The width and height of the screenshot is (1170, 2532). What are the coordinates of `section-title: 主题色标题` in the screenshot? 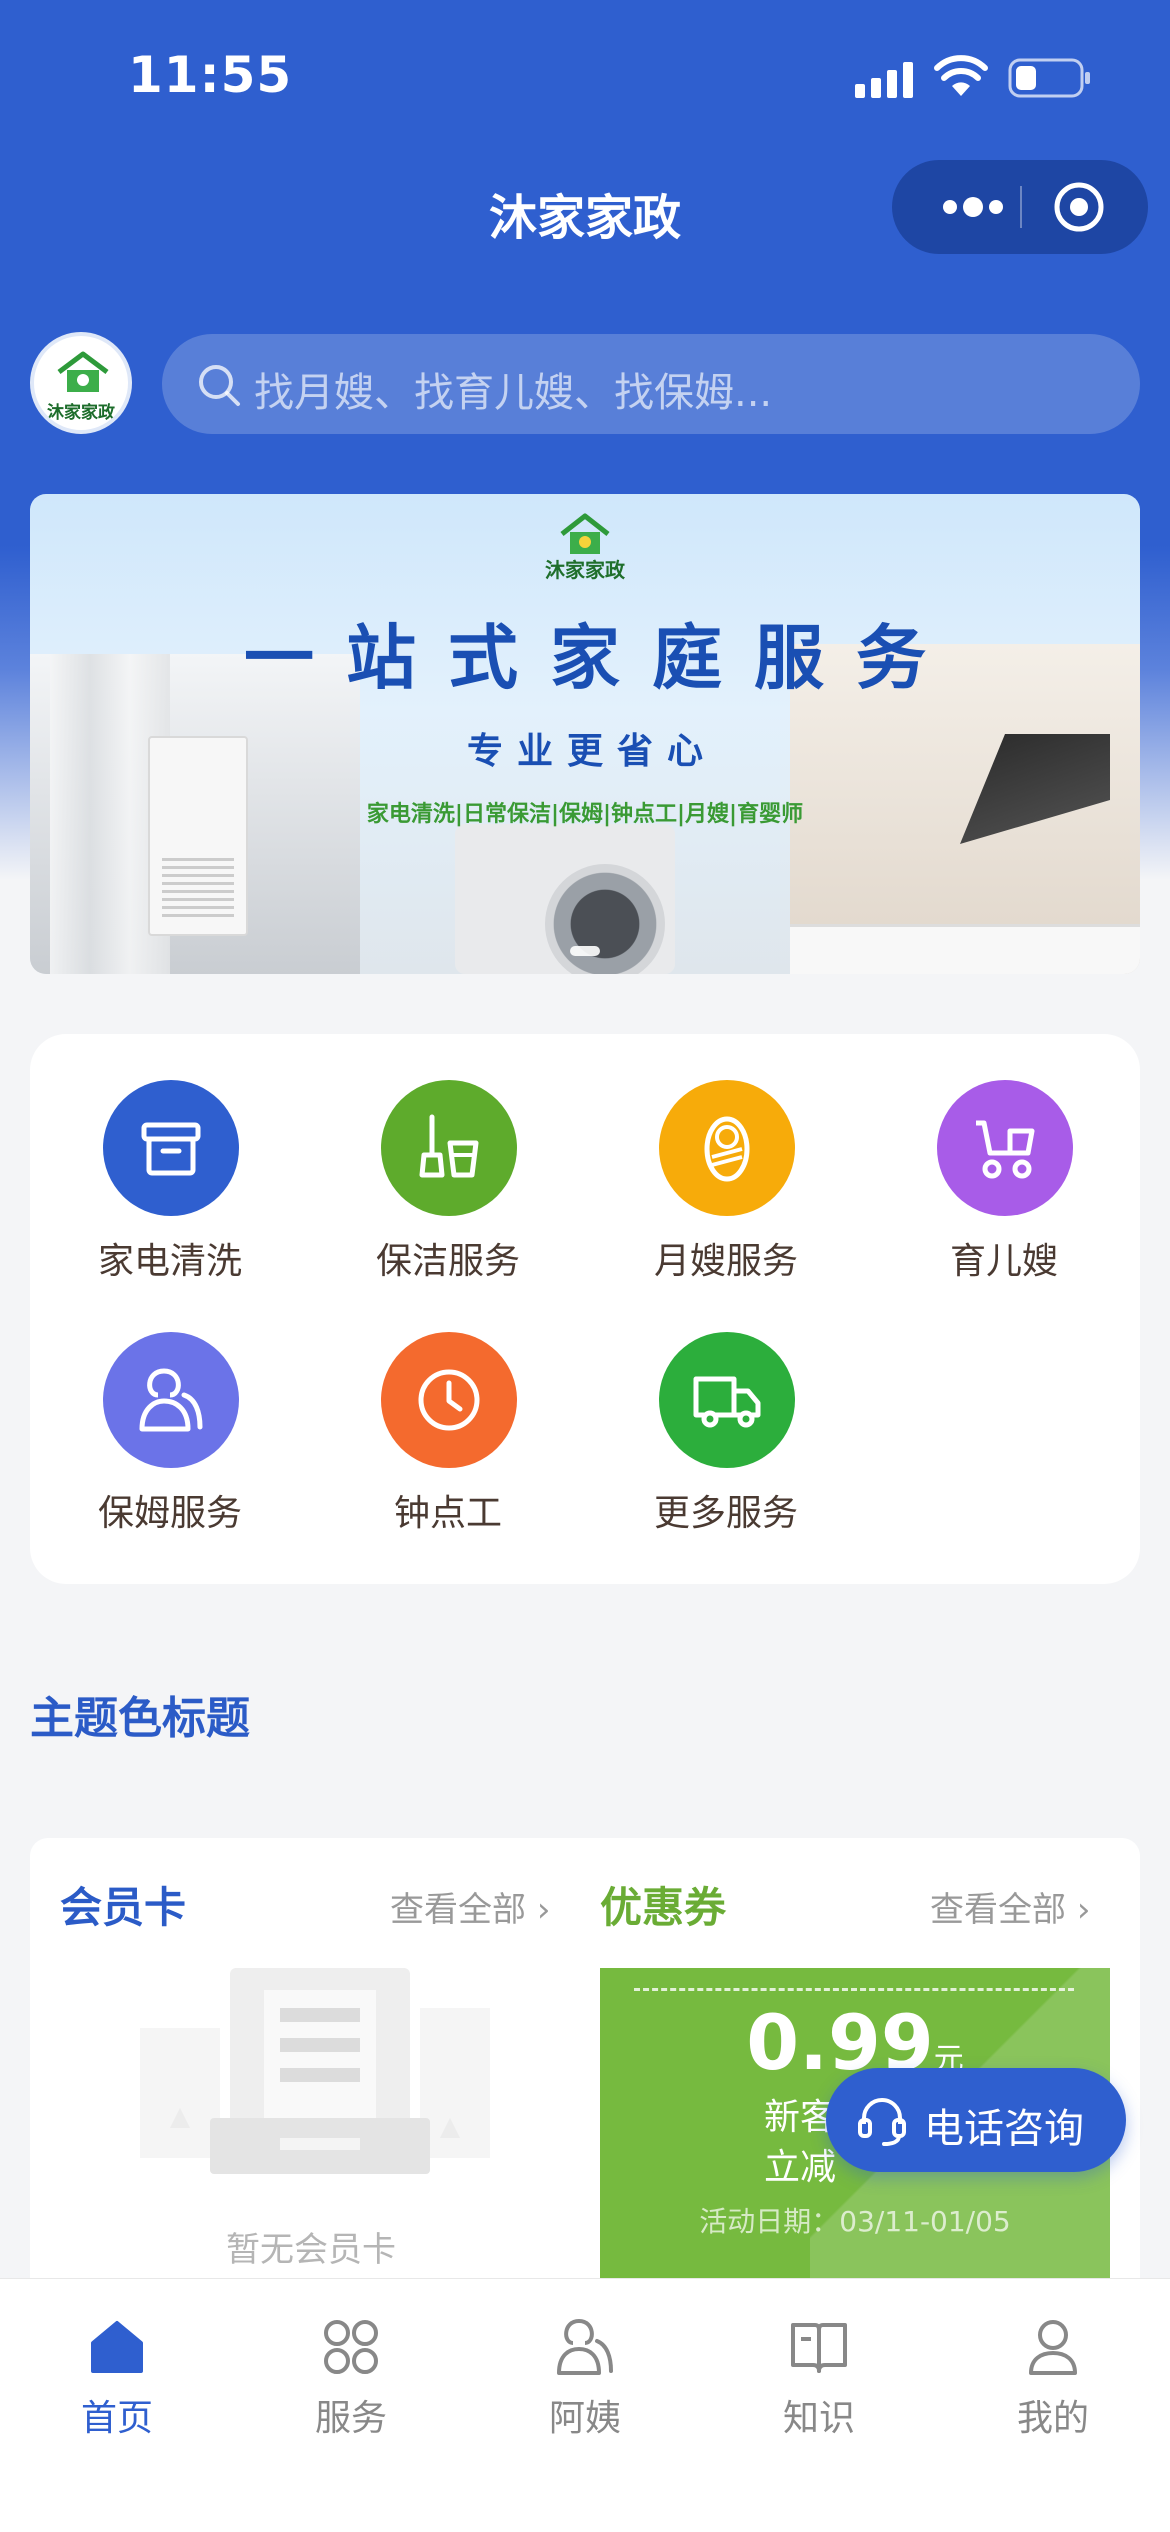 It's located at (140, 1718).